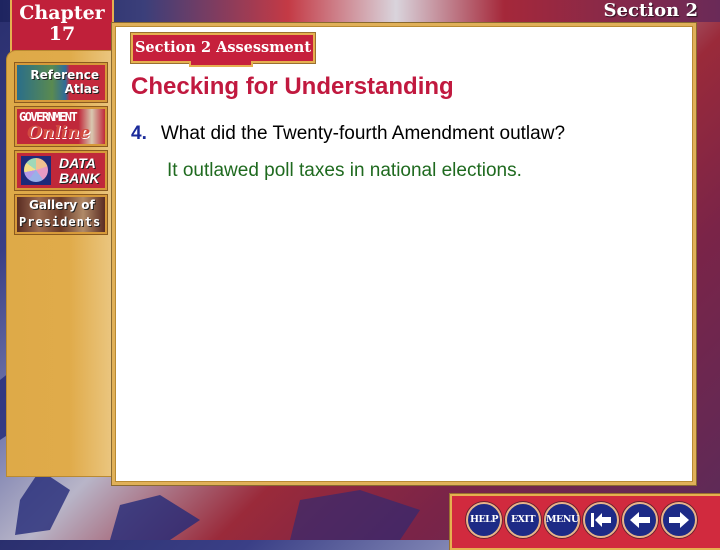  I want to click on chapter-badge: Chapter 17, so click(62, 29).